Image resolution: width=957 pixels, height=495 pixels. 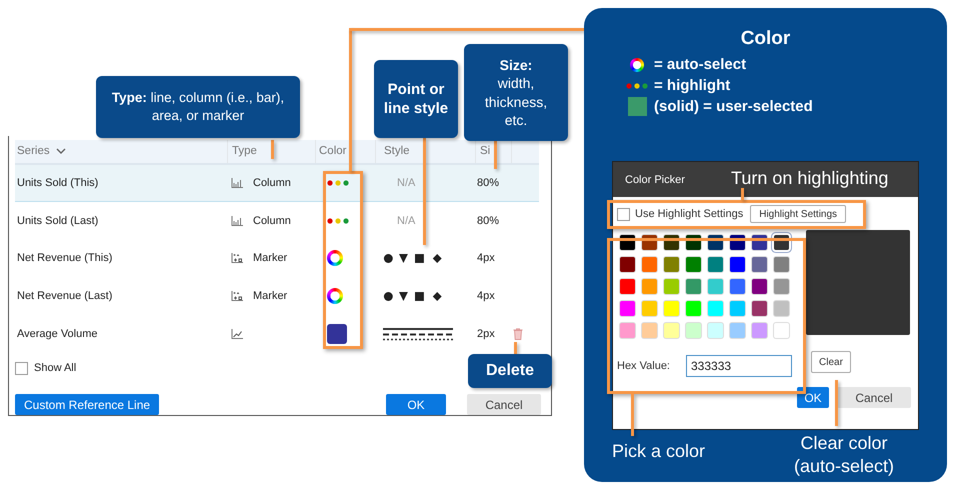 What do you see at coordinates (643, 366) in the screenshot?
I see `field-label: Hex Value:` at bounding box center [643, 366].